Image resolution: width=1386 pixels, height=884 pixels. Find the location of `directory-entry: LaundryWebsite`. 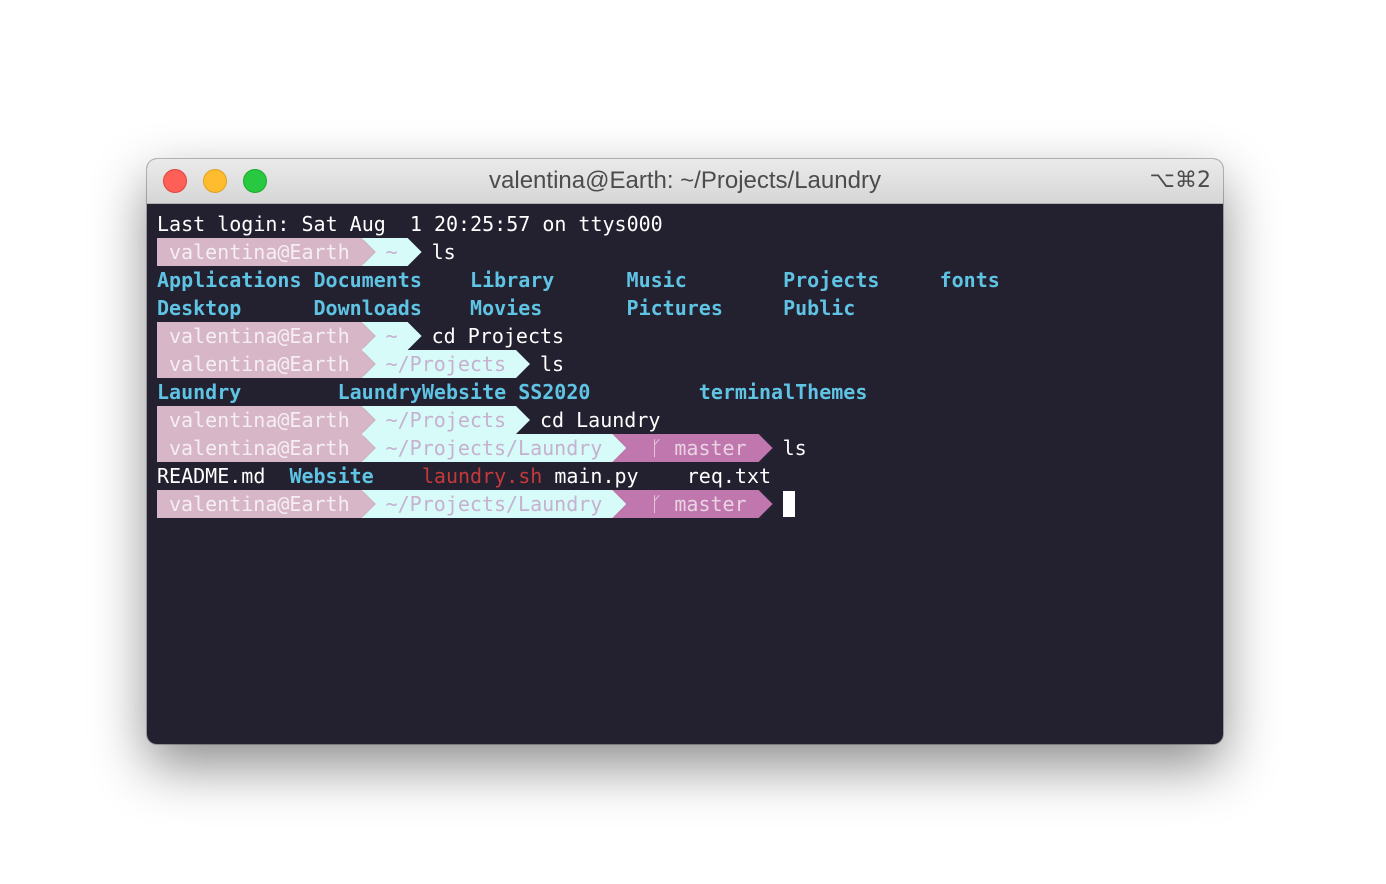

directory-entry: LaundryWebsite is located at coordinates (422, 392).